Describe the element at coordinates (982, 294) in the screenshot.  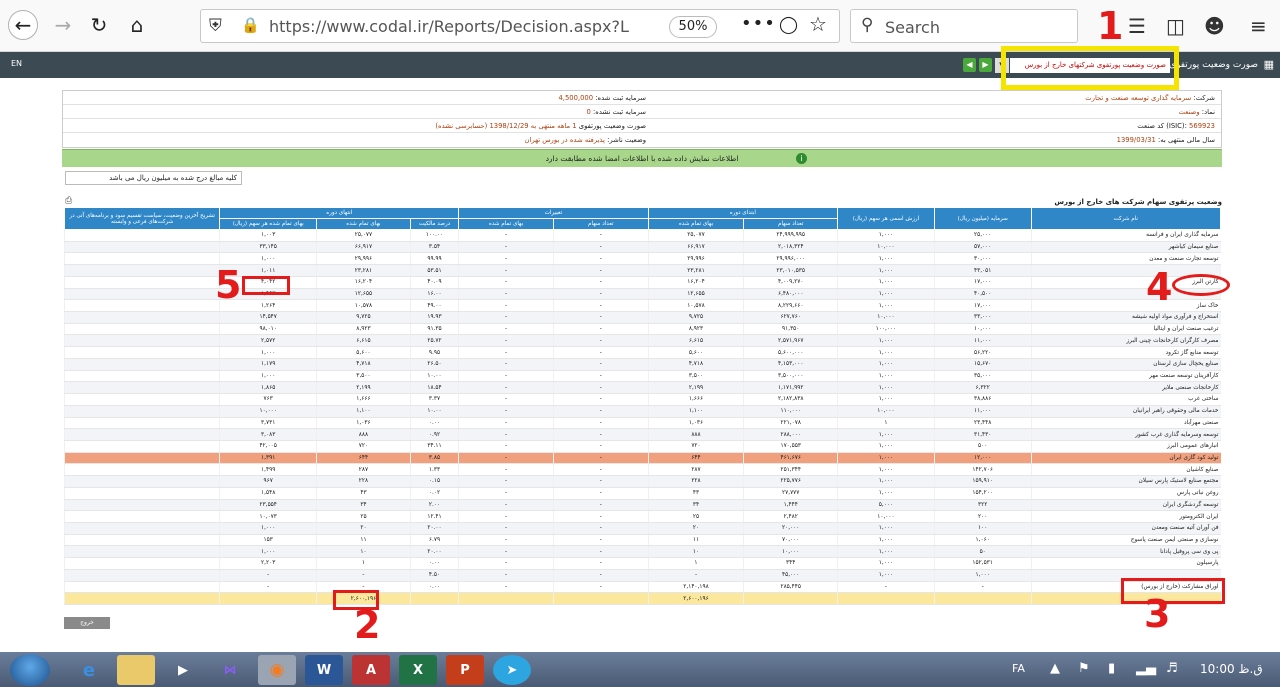
I see `cell-capital: ۴۰,۵۰۰` at that location.